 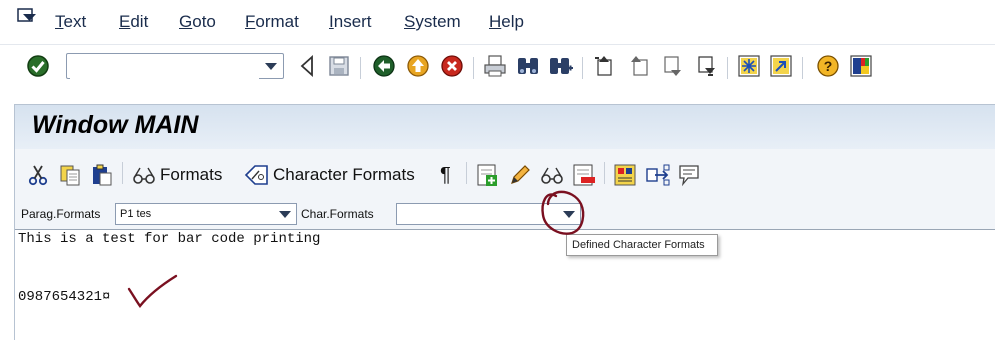 What do you see at coordinates (75, 21) in the screenshot?
I see `menu-text-rest: ext` at bounding box center [75, 21].